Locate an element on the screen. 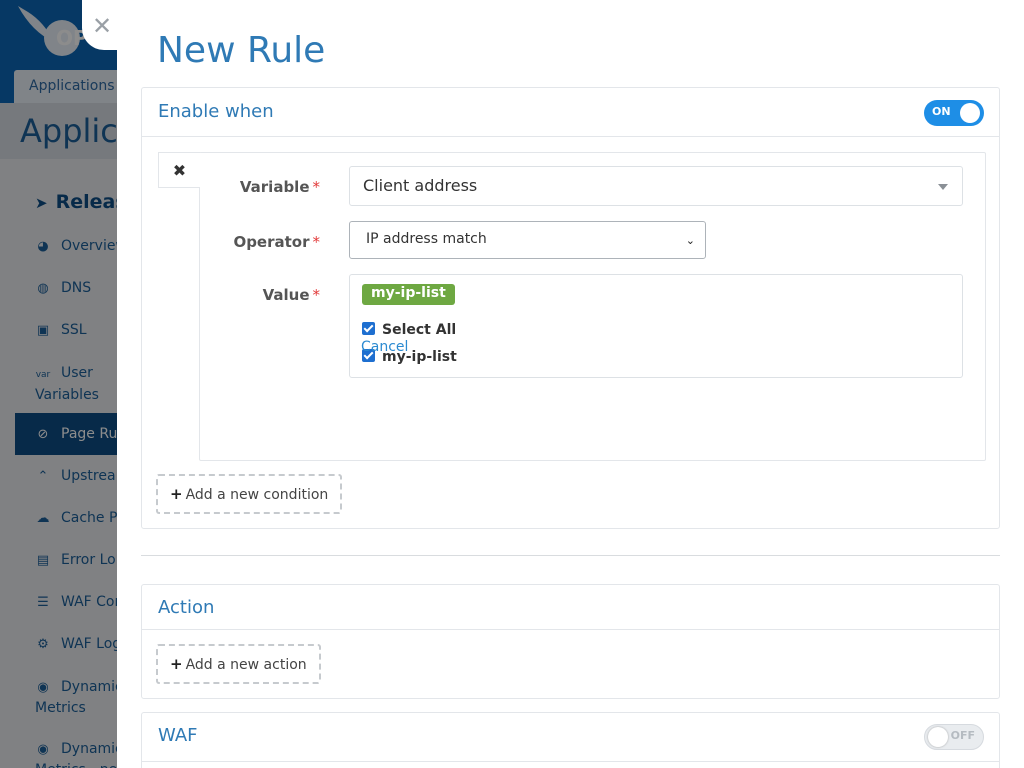 This screenshot has width=1024, height=768. waf-title: WAF is located at coordinates (178, 735).